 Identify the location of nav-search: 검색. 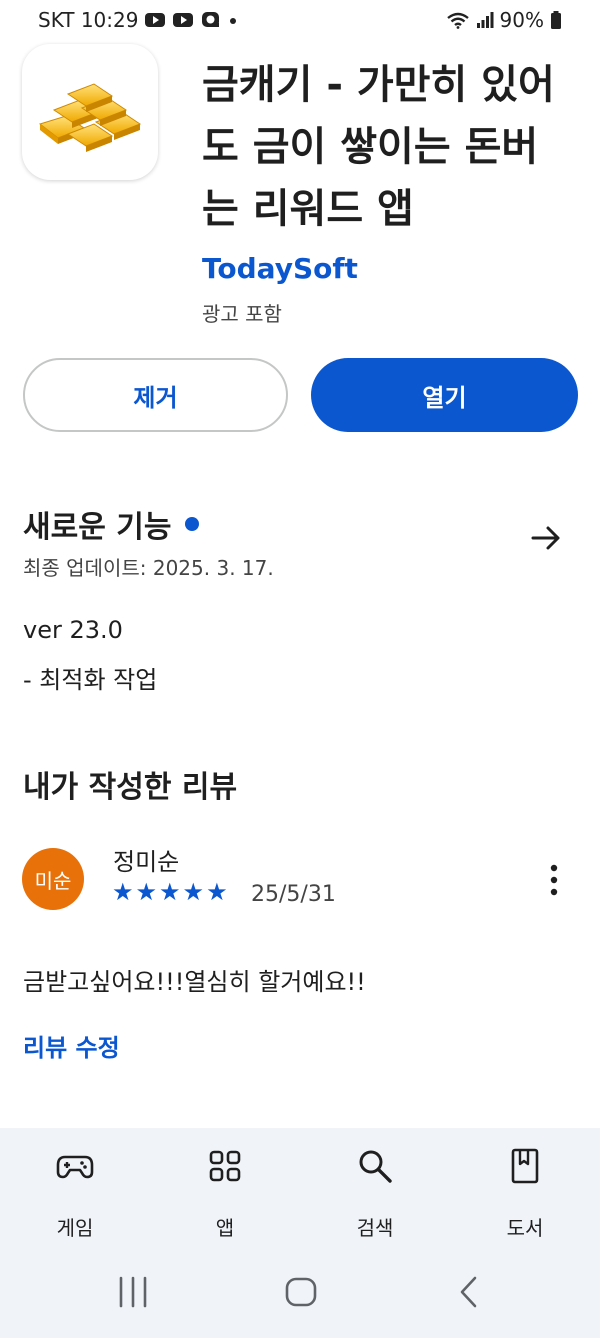
(375, 1193).